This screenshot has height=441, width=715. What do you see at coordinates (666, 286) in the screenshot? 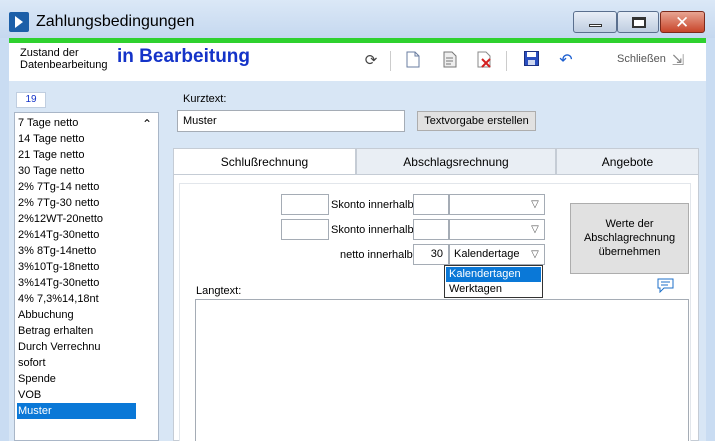
I see `comment-icon` at bounding box center [666, 286].